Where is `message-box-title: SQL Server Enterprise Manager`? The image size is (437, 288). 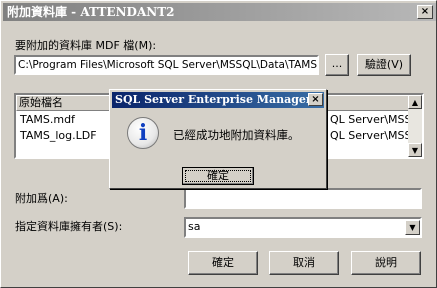
message-box-title: SQL Server Enterprise Manager is located at coordinates (213, 99).